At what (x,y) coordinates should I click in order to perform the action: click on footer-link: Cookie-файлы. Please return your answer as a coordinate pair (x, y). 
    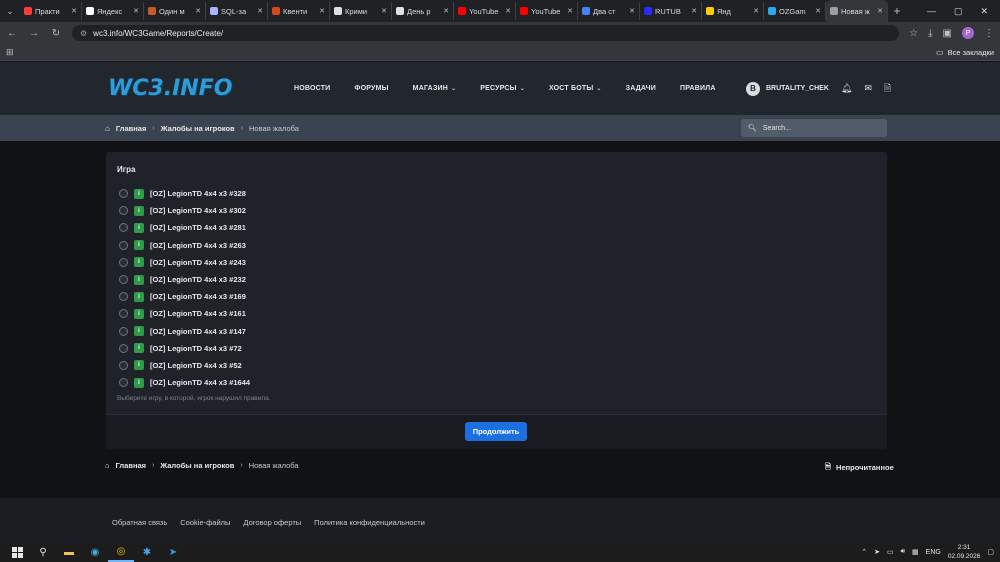
    Looking at the image, I should click on (205, 522).